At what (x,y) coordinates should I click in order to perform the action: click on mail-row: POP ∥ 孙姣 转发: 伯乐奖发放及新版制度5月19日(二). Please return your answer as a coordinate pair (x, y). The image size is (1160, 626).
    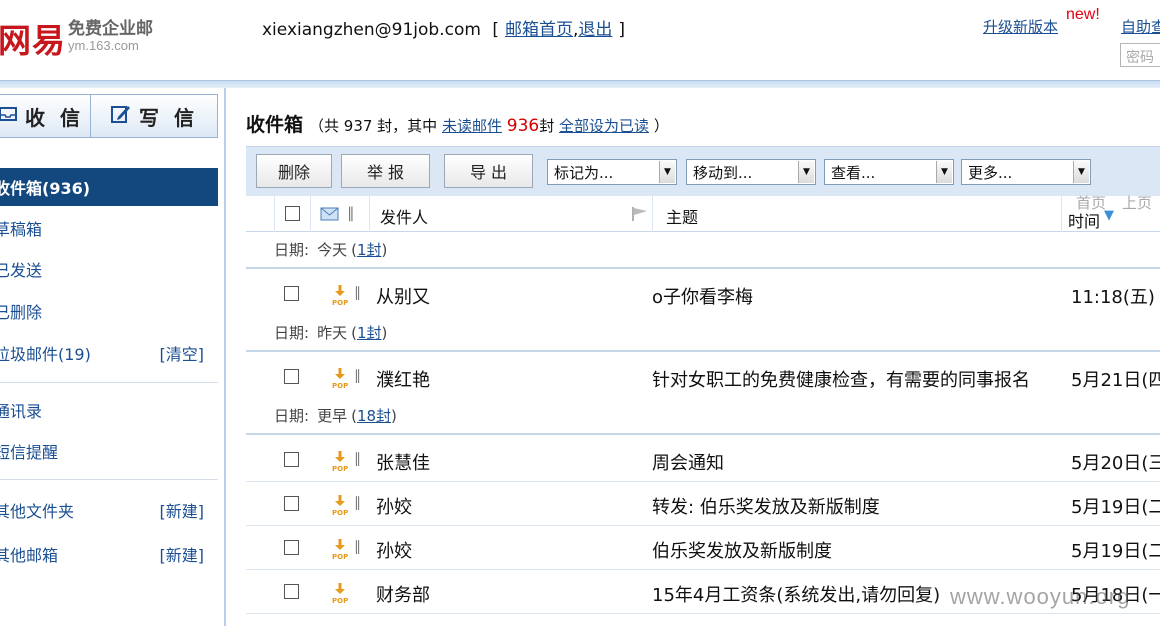
    Looking at the image, I should click on (703, 504).